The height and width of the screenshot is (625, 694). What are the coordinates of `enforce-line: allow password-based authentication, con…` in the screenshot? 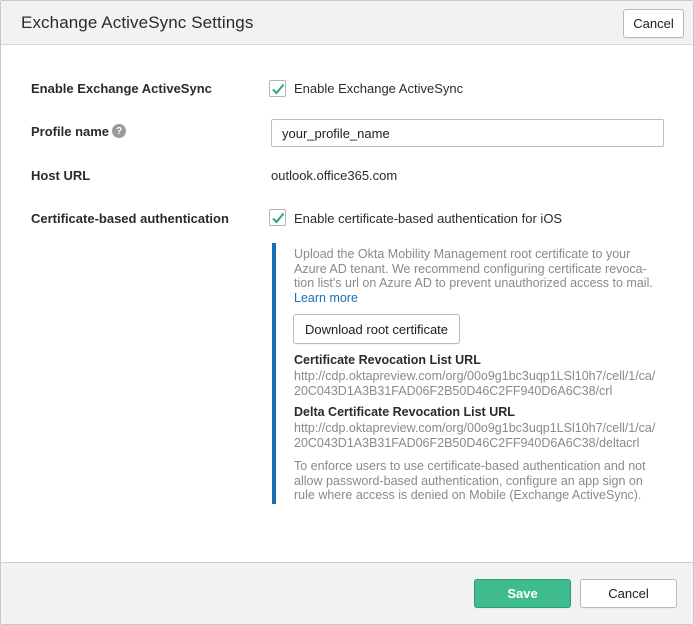 It's located at (468, 480).